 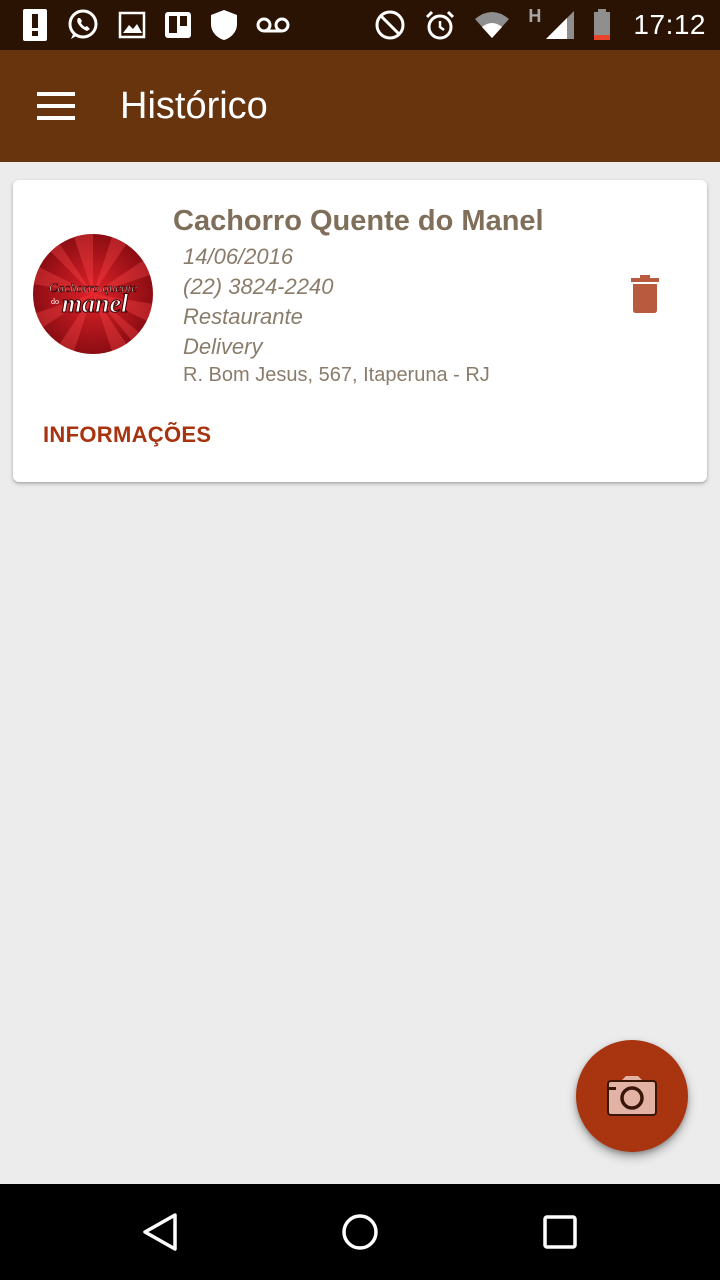 What do you see at coordinates (83, 24) in the screenshot?
I see `whatsapp-icon` at bounding box center [83, 24].